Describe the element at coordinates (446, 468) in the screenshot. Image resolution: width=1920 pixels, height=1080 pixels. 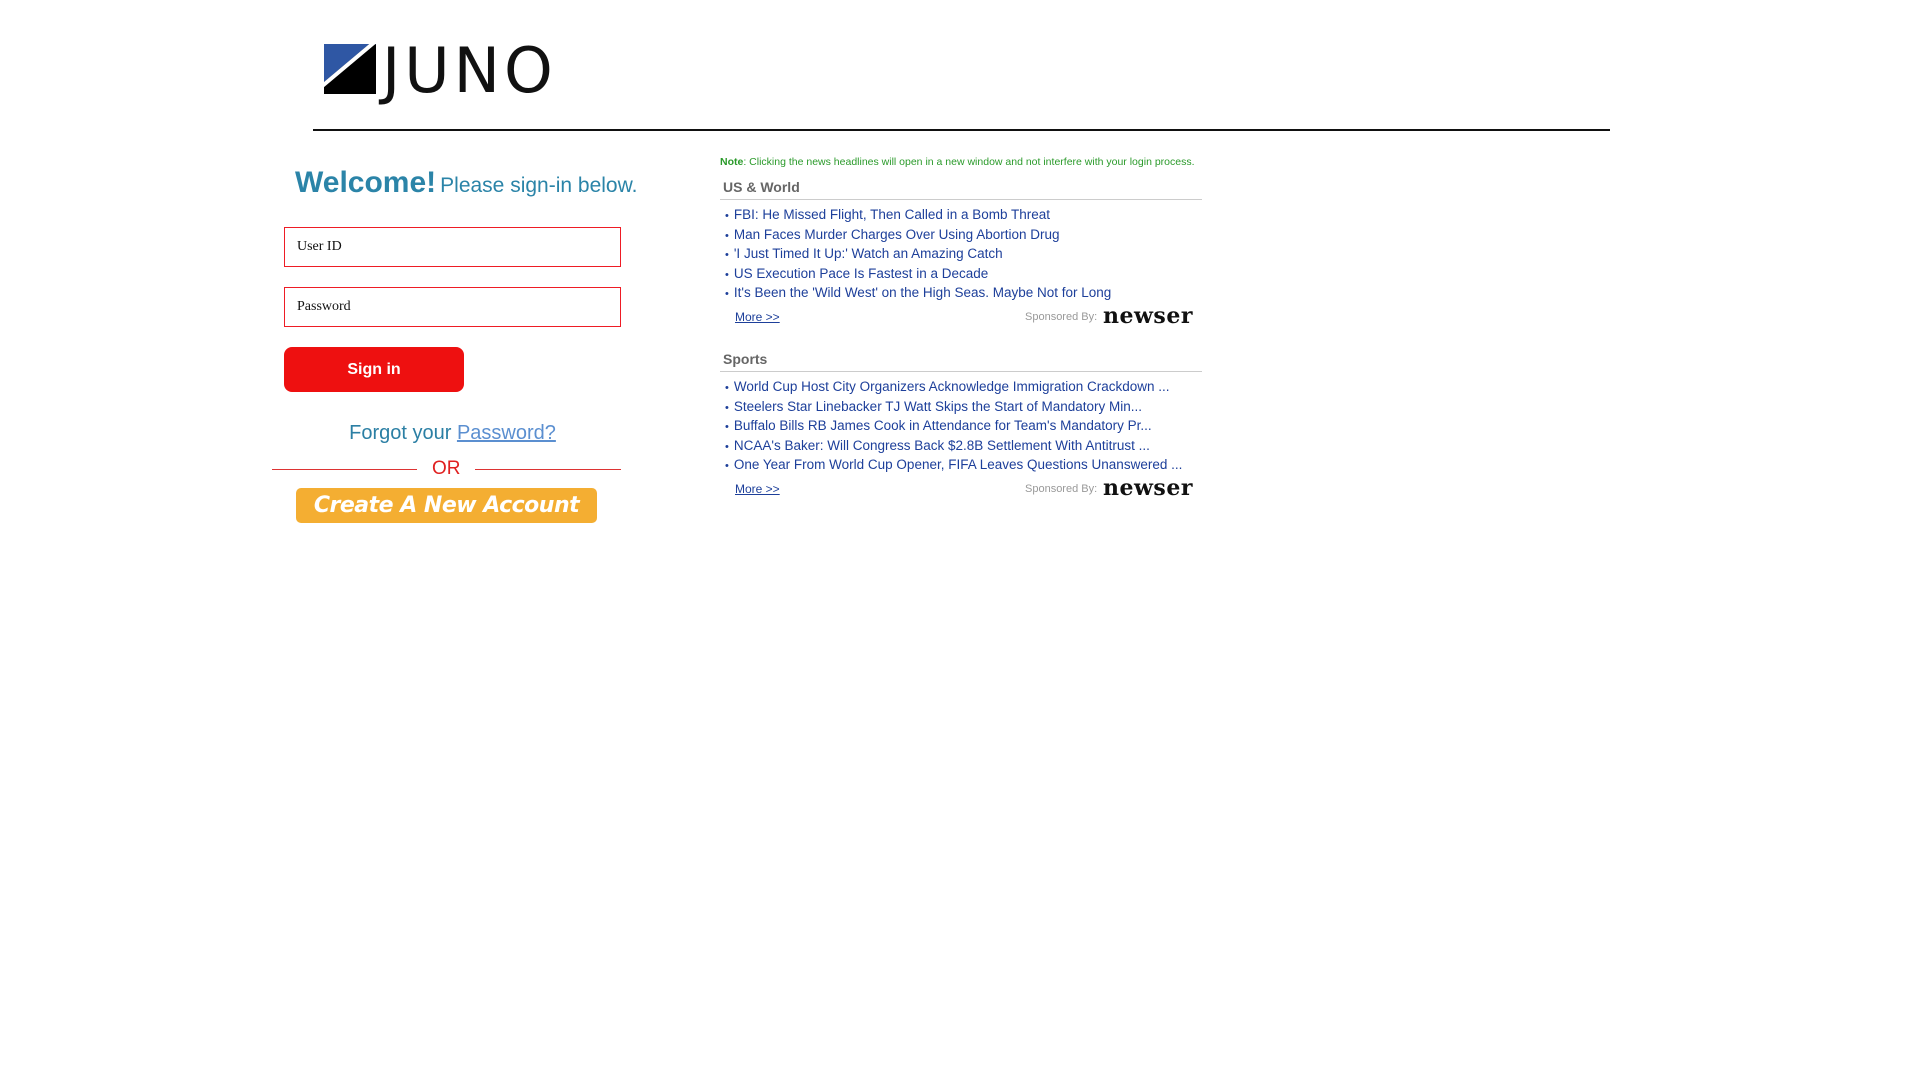
I see `or-label: OR` at that location.